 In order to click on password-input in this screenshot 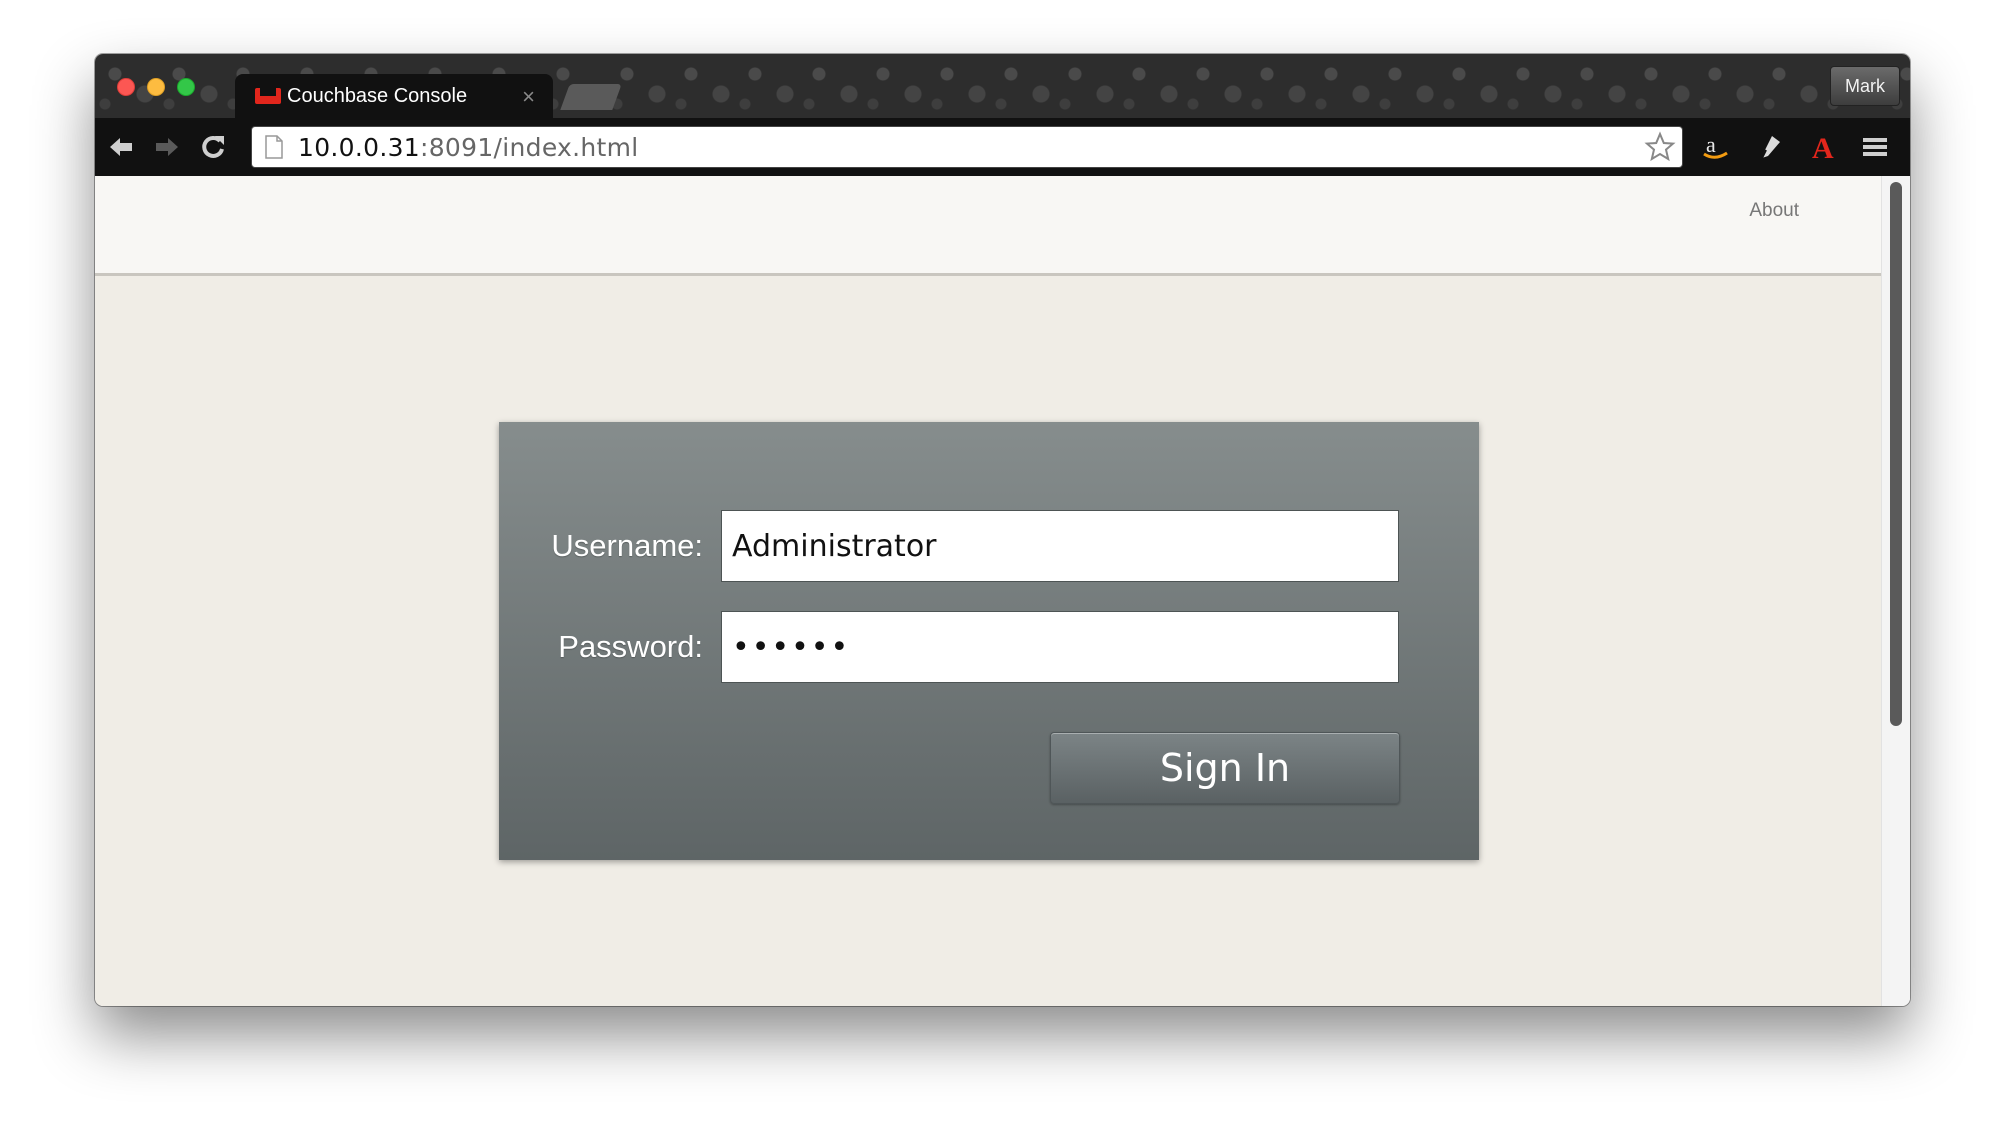, I will do `click(1060, 647)`.